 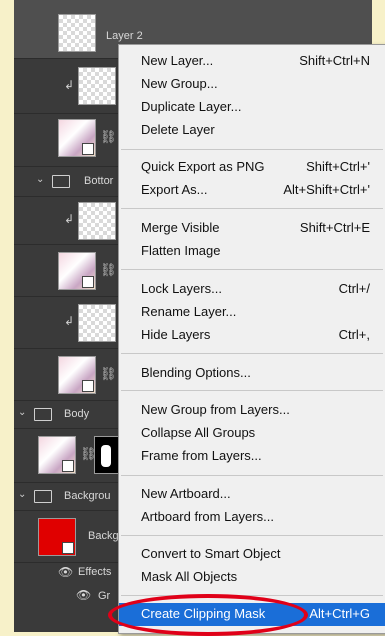 What do you see at coordinates (252, 228) in the screenshot?
I see `menu-item-merge-visible: Merge Visible Shift+Ctrl+E` at bounding box center [252, 228].